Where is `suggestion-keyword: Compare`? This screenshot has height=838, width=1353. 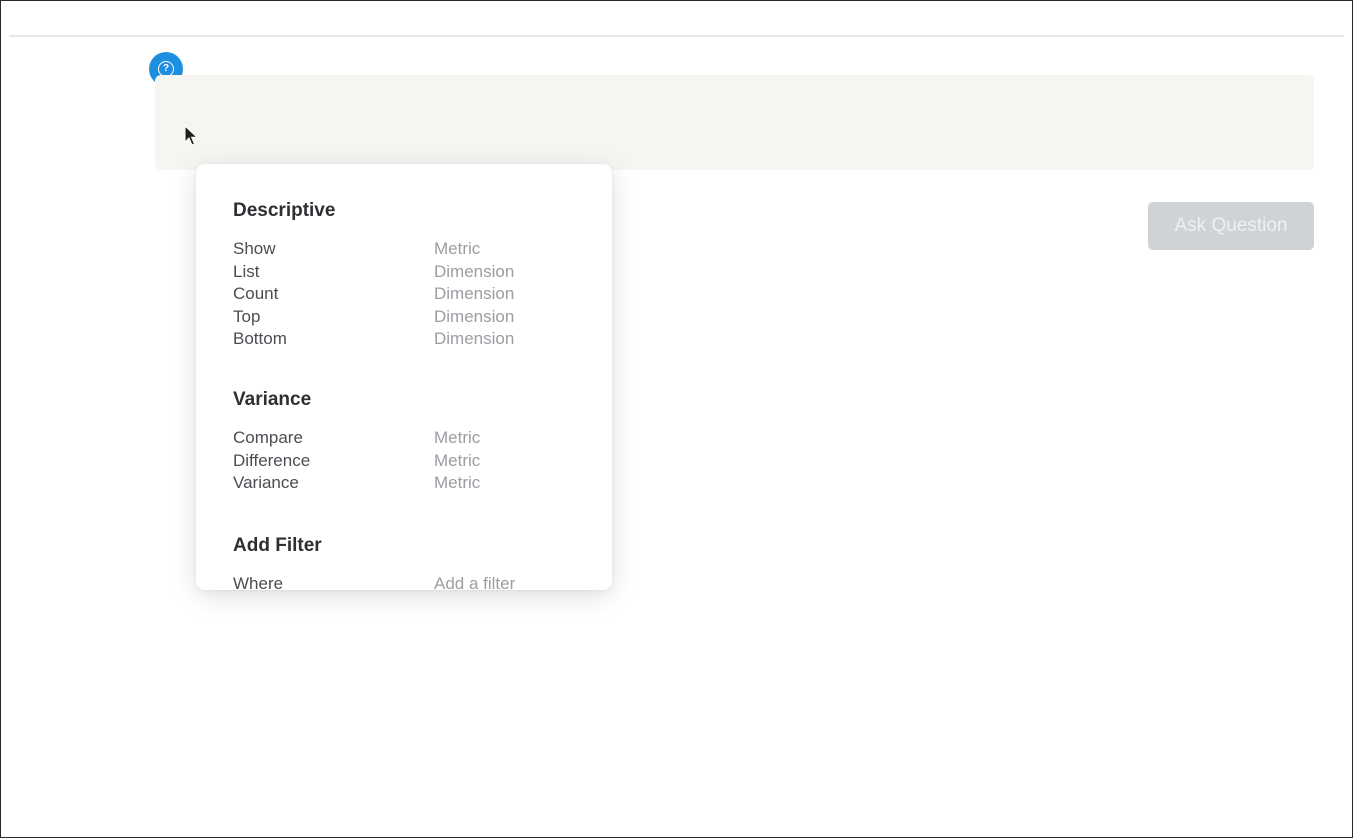
suggestion-keyword: Compare is located at coordinates (268, 437).